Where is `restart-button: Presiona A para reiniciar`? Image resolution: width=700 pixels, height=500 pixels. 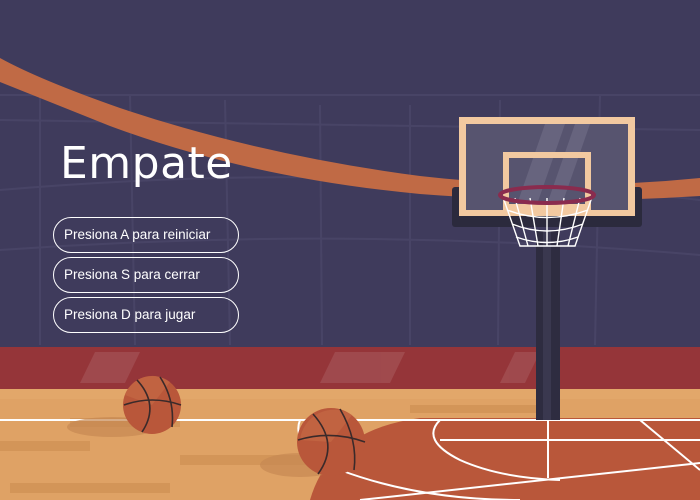 restart-button: Presiona A para reiniciar is located at coordinates (146, 235).